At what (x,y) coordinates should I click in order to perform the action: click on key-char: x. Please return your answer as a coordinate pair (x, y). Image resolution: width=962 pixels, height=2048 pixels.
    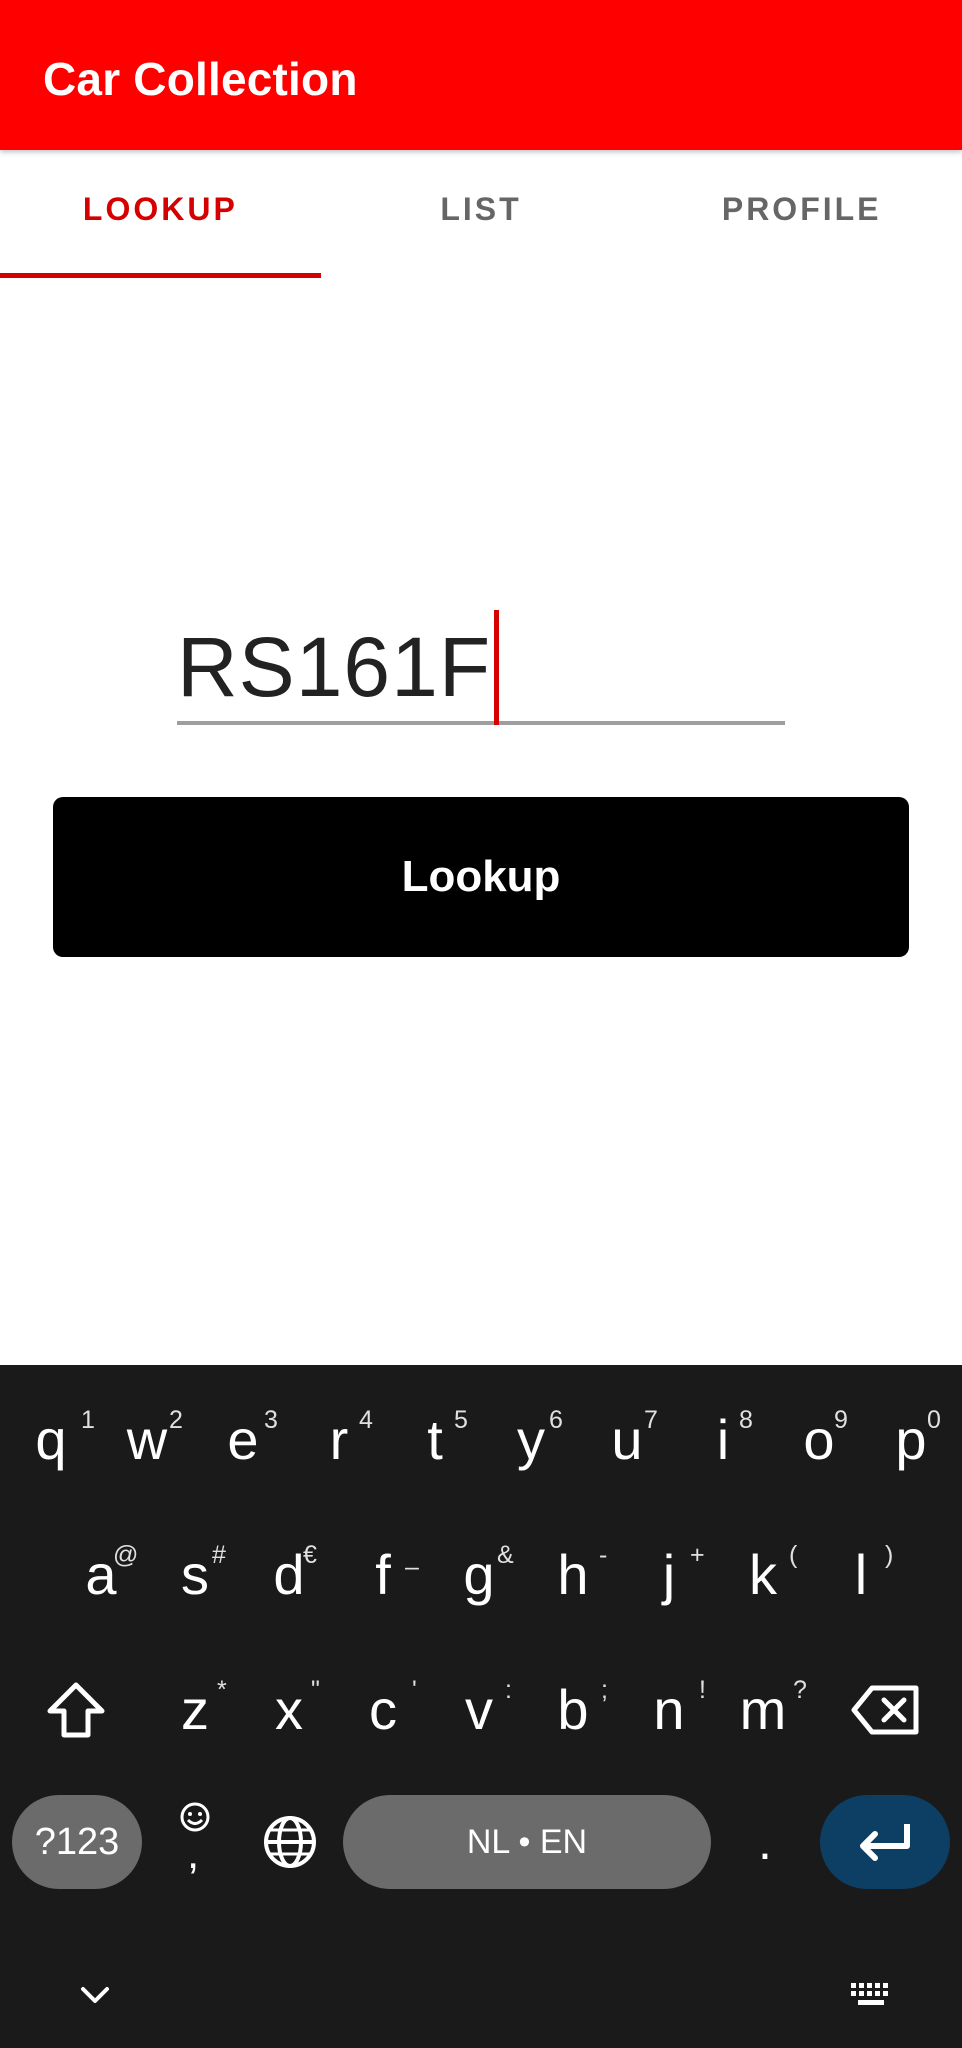
    Looking at the image, I should click on (289, 1709).